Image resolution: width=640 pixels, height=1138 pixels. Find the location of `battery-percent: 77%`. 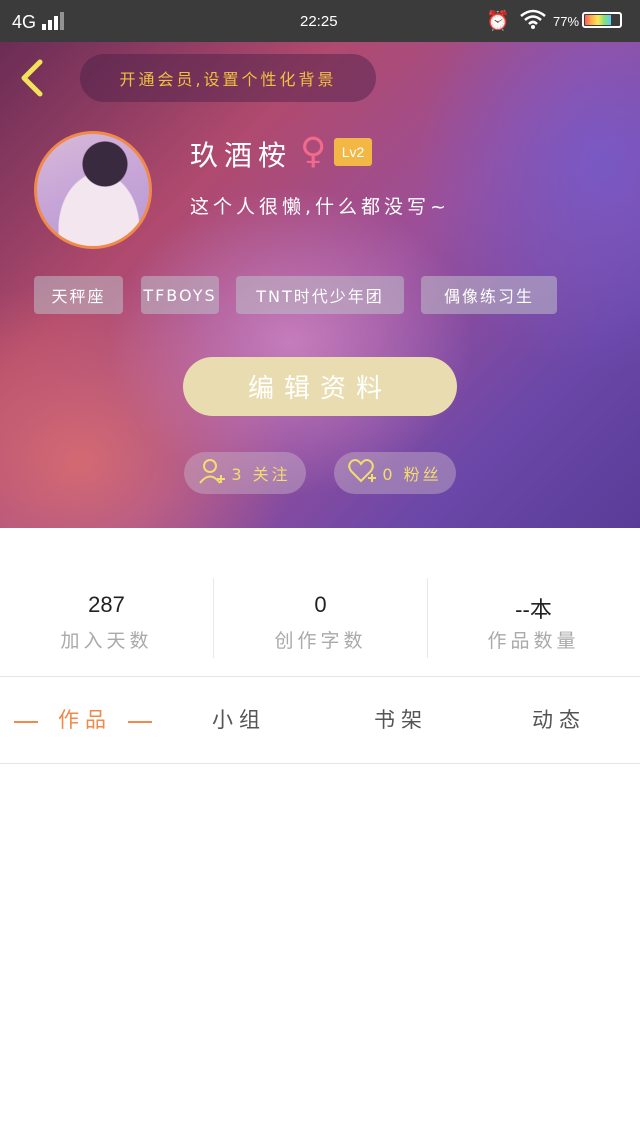

battery-percent: 77% is located at coordinates (566, 21).